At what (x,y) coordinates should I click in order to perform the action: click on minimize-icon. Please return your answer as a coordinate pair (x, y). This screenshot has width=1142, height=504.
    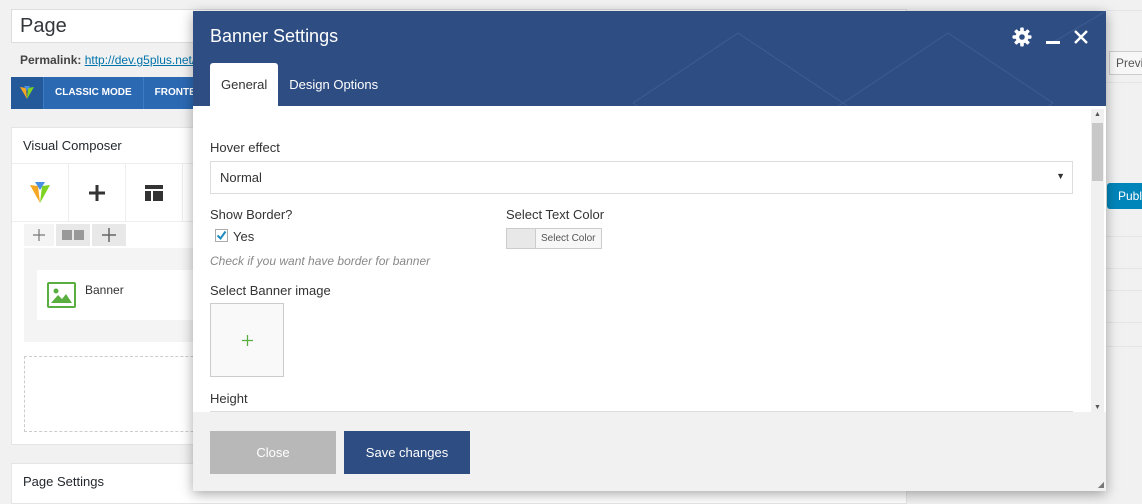
    Looking at the image, I should click on (1053, 37).